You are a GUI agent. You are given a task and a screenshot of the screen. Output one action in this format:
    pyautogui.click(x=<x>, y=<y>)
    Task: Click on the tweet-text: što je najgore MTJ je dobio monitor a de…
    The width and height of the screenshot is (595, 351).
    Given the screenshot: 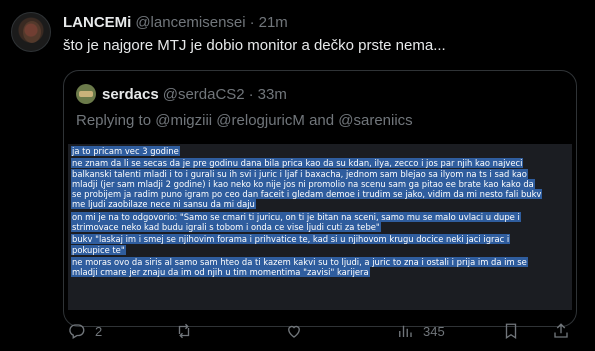 What is the action you would take?
    pyautogui.click(x=254, y=45)
    